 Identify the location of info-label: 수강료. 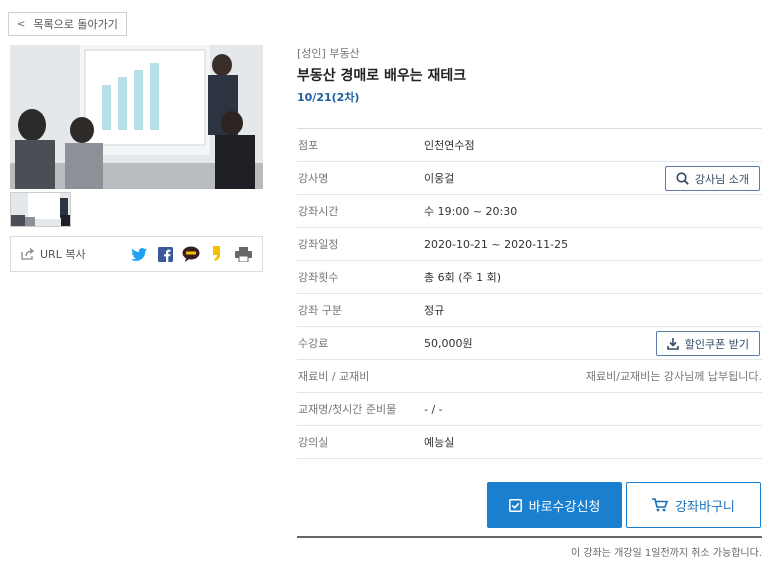
(313, 343).